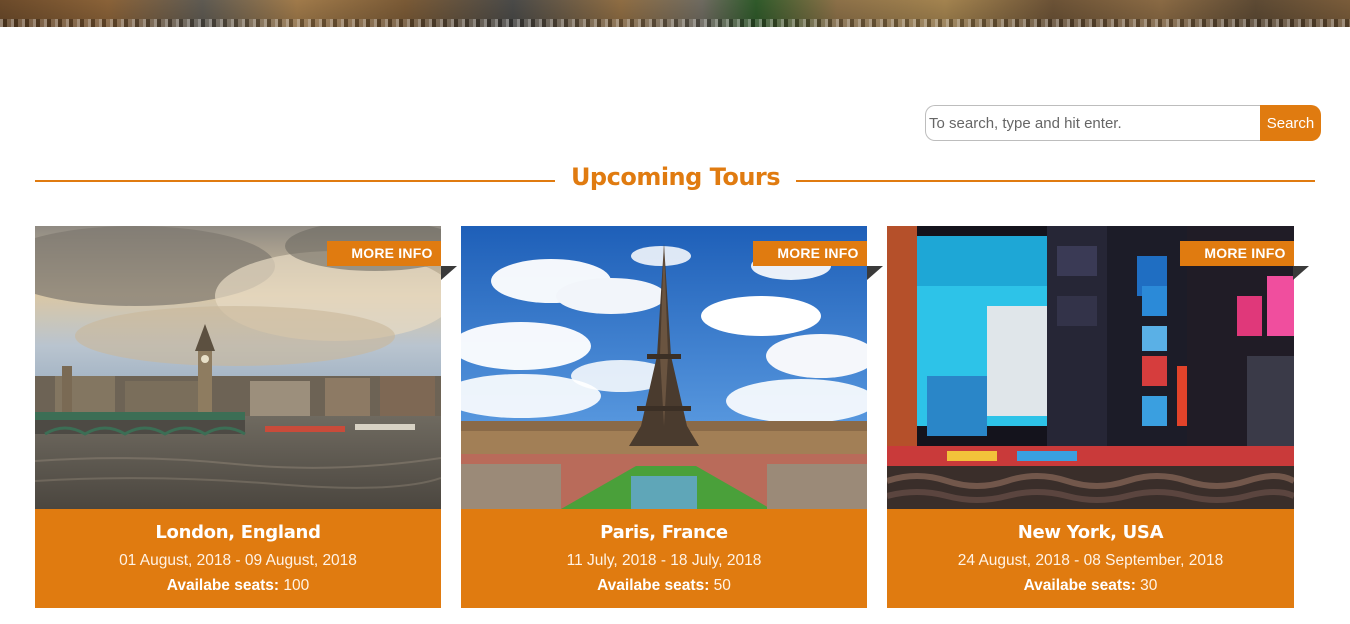  I want to click on london-image: MORE INFO, so click(238, 367).